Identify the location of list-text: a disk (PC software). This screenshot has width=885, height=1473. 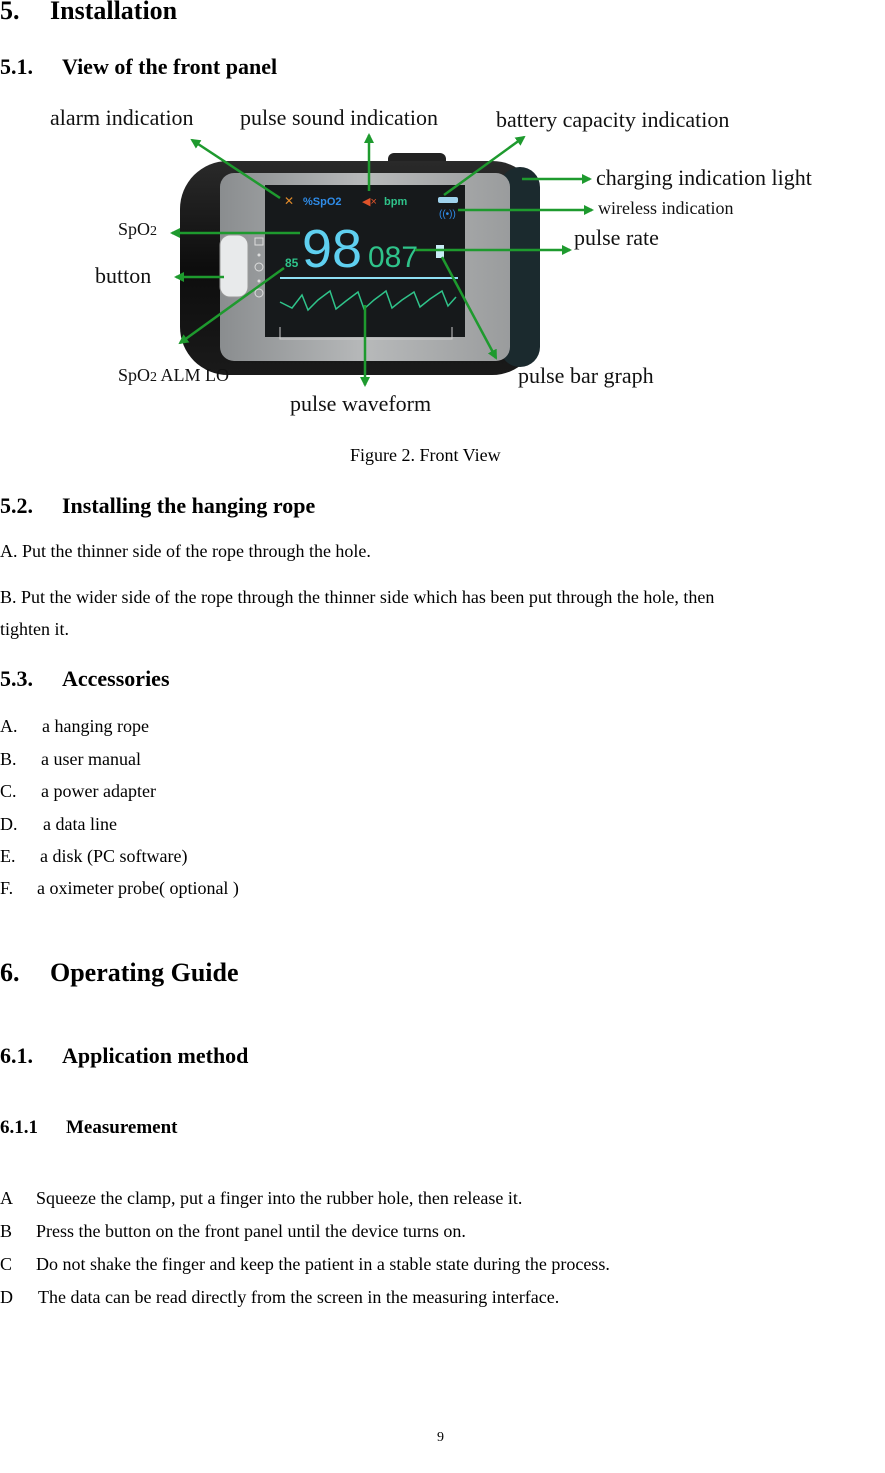
(114, 856).